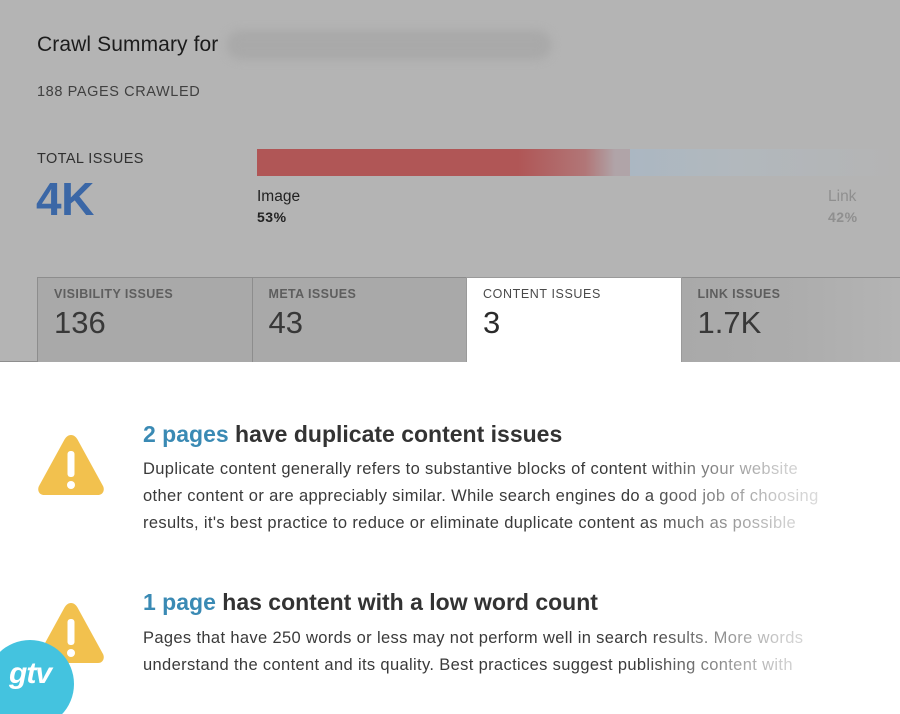 The width and height of the screenshot is (900, 714). I want to click on total-issues-label: TOTAL ISSUES, so click(90, 159).